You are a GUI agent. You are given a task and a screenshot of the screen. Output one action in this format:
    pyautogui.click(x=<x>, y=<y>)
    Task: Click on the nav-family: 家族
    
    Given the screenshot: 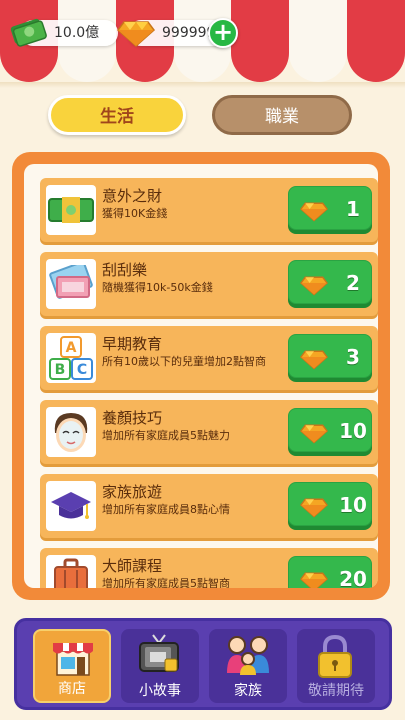 What is the action you would take?
    pyautogui.click(x=248, y=666)
    